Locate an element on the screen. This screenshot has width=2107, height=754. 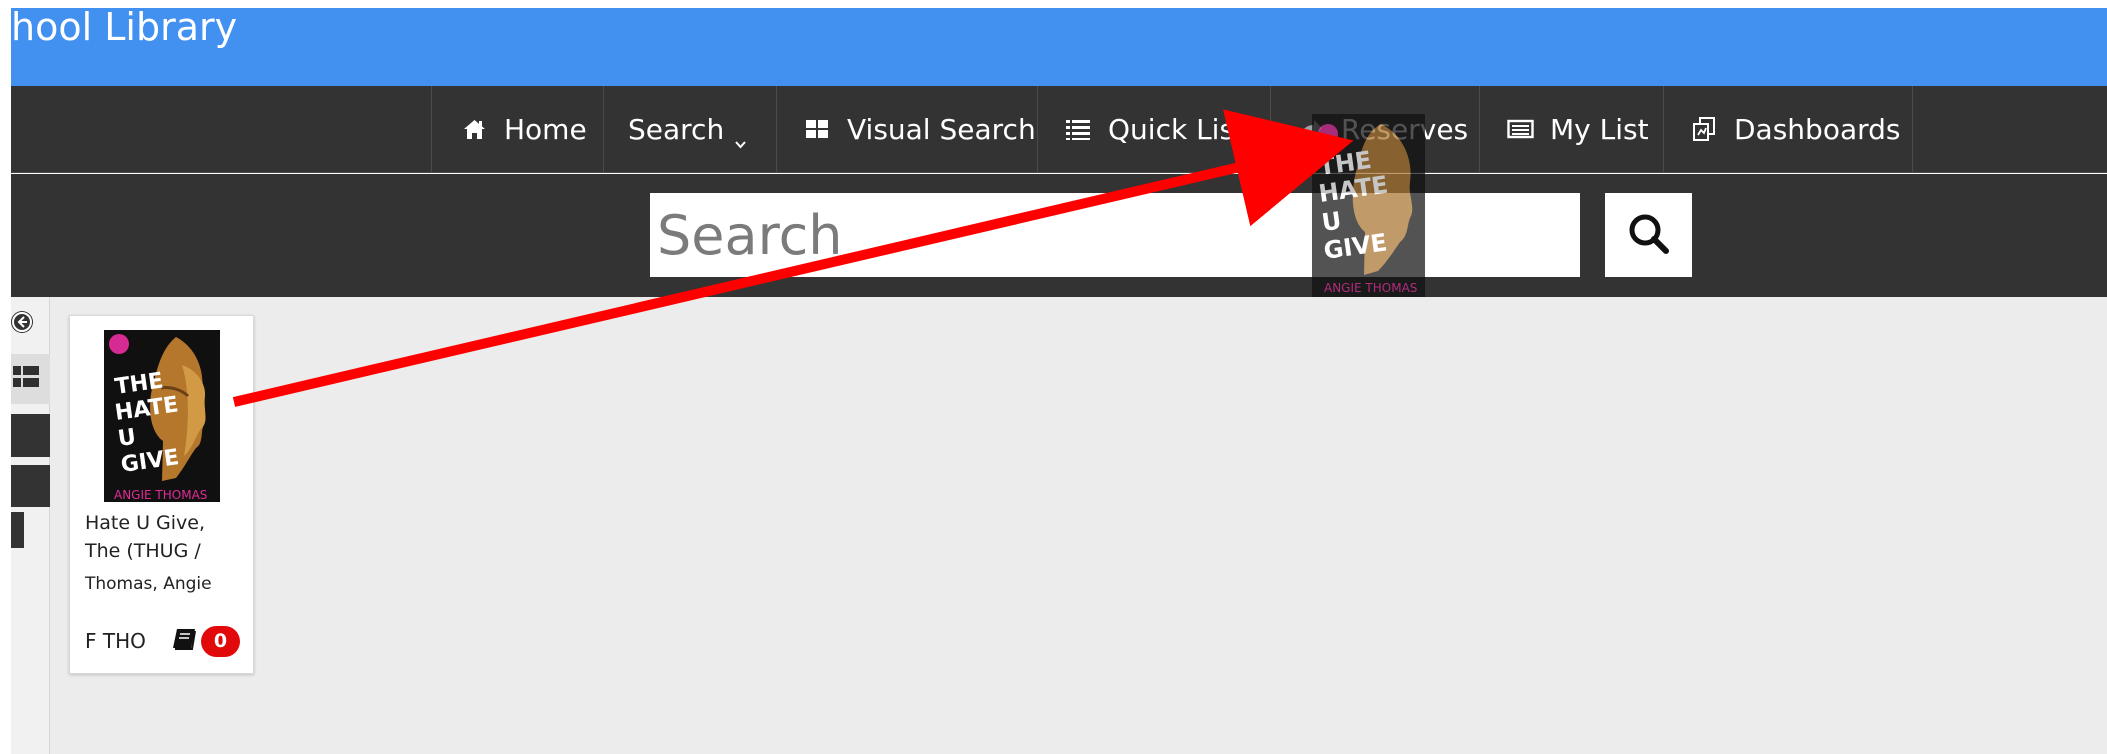
top-header: hool Library is located at coordinates (1059, 47).